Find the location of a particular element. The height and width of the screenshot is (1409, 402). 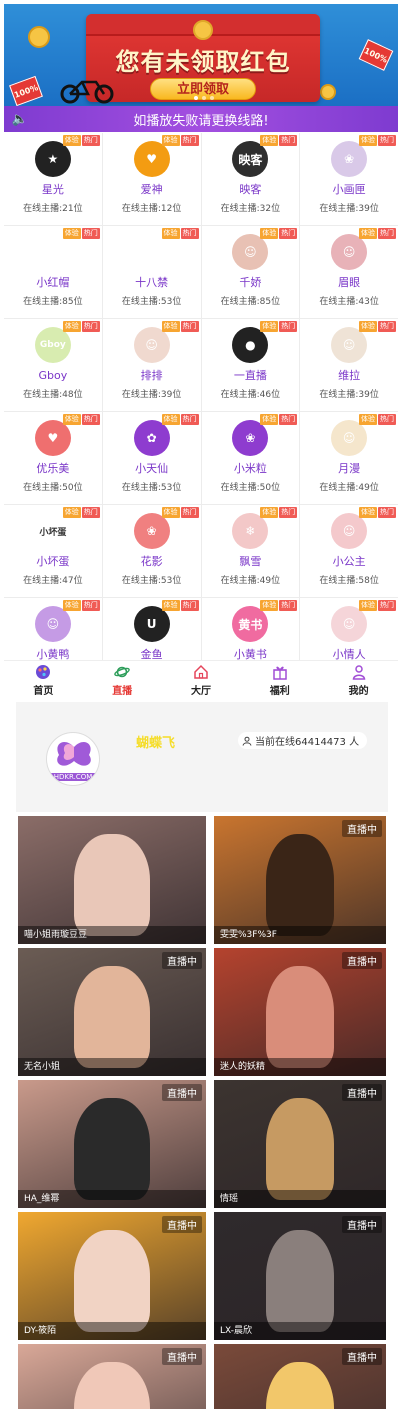

coin-icon is located at coordinates (328, 92).